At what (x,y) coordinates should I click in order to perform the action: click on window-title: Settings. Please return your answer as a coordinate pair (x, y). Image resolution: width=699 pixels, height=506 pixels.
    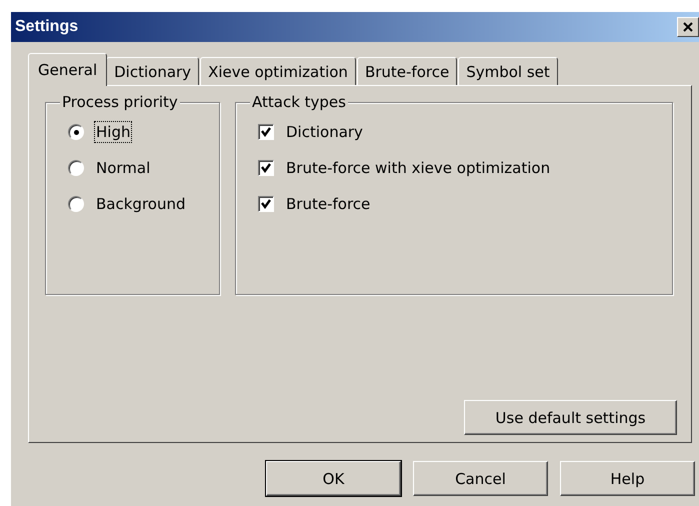
    Looking at the image, I should click on (46, 27).